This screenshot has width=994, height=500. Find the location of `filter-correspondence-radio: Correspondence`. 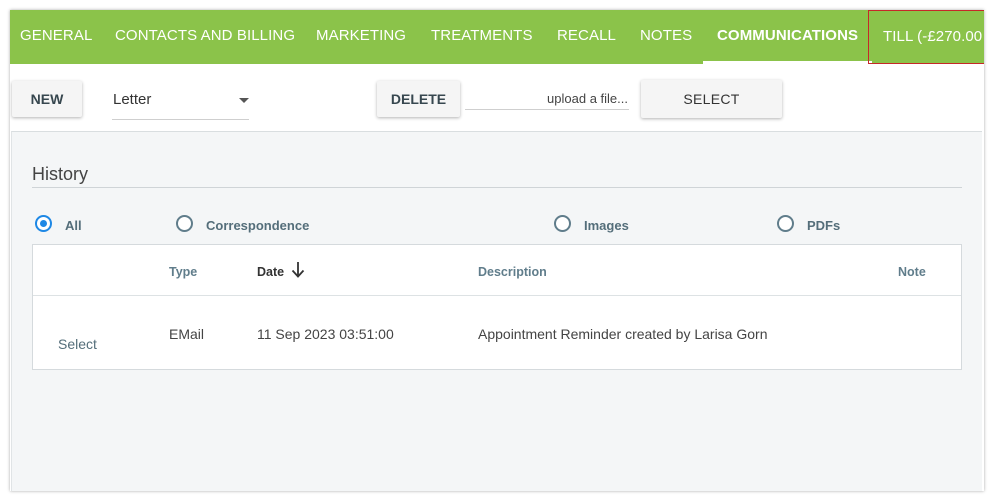

filter-correspondence-radio: Correspondence is located at coordinates (256, 224).